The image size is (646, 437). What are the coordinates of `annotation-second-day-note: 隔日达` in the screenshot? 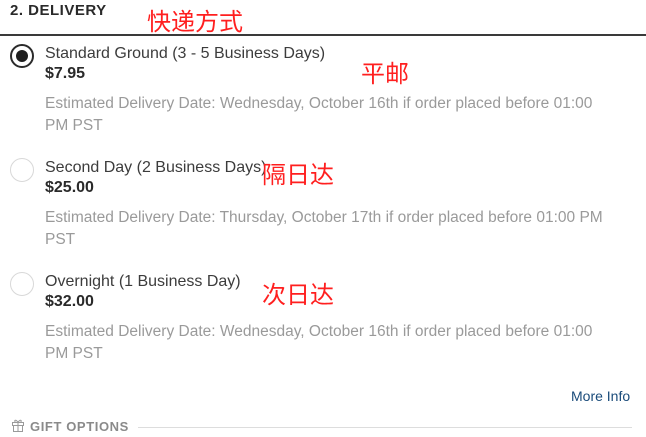 It's located at (298, 175).